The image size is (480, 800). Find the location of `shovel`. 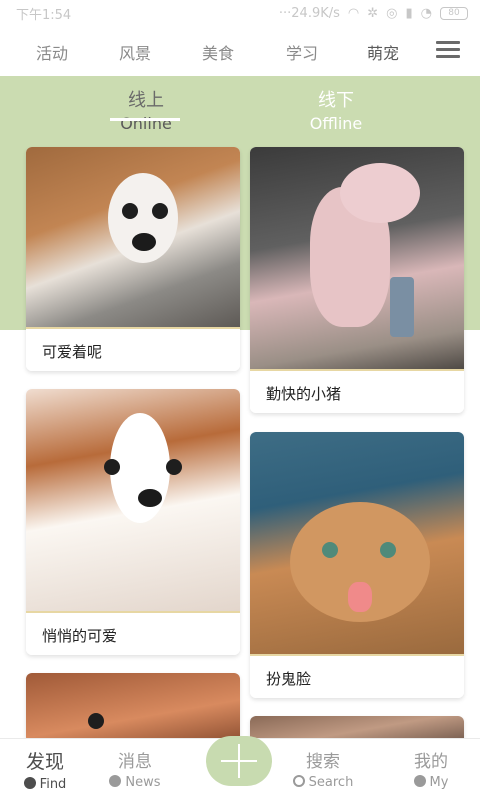

shovel is located at coordinates (402, 307).